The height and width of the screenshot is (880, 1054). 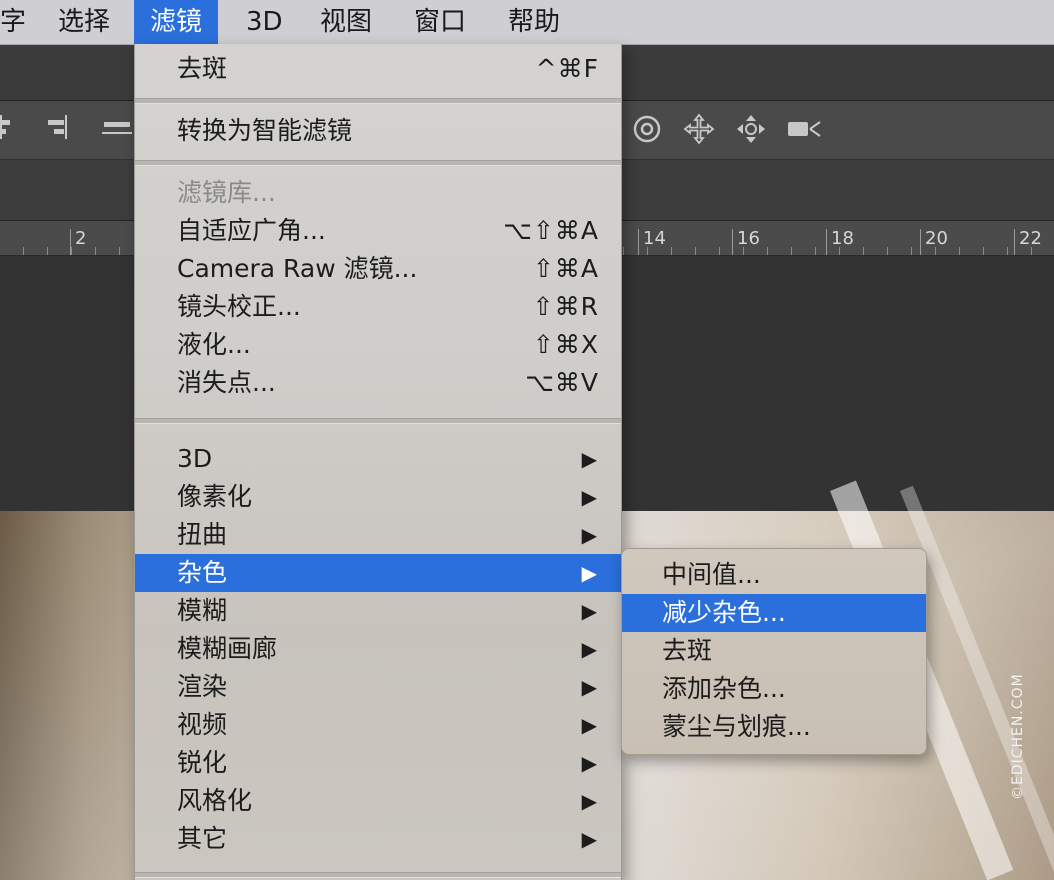 What do you see at coordinates (265, 130) in the screenshot?
I see `menu-item-label: 转换为智能滤镜` at bounding box center [265, 130].